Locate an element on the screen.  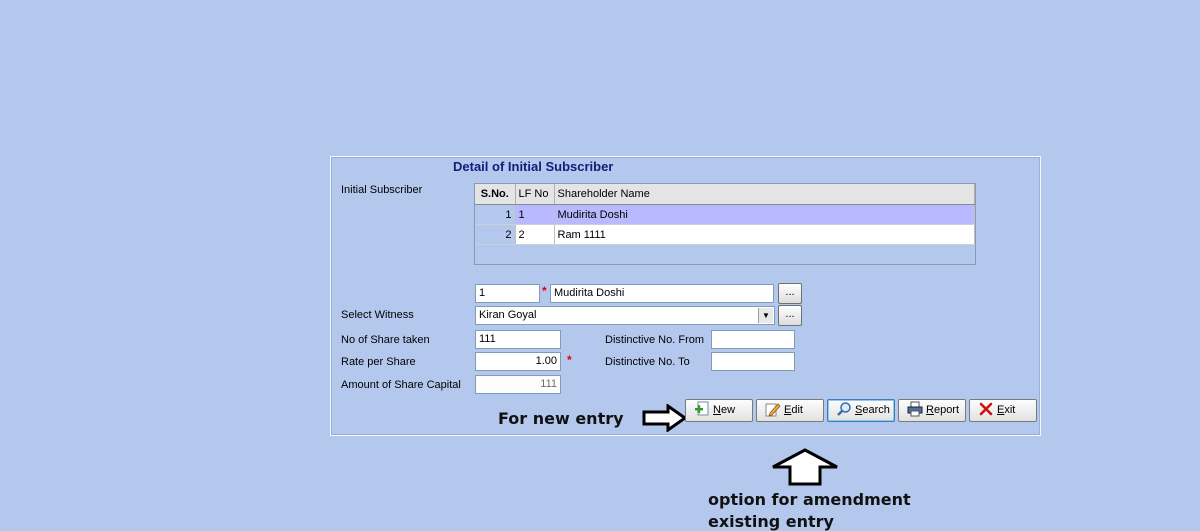
pencil-icon is located at coordinates (773, 410).